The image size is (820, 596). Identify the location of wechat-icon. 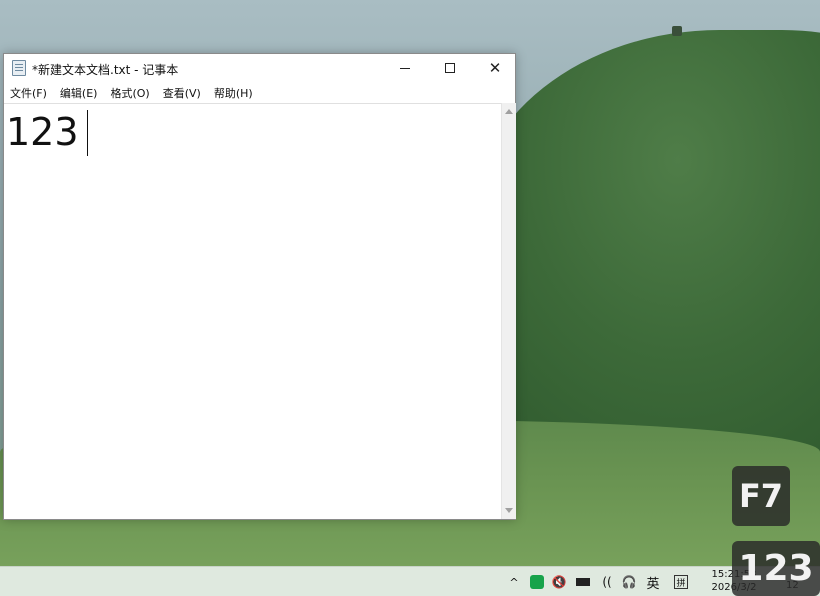
(537, 582).